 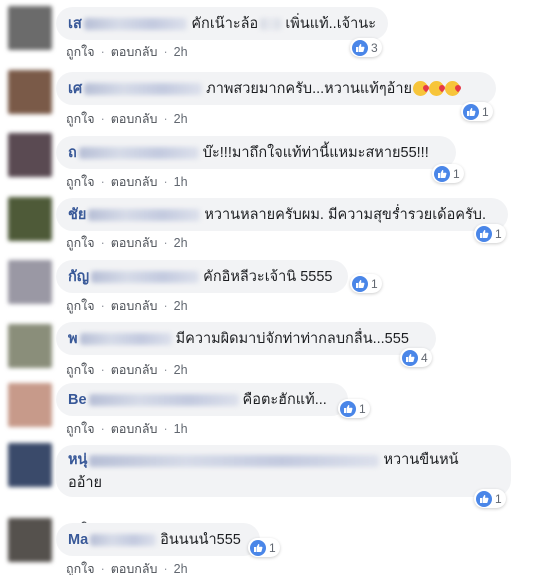 I want to click on comment-text: หวานขืนหน้, so click(x=421, y=460).